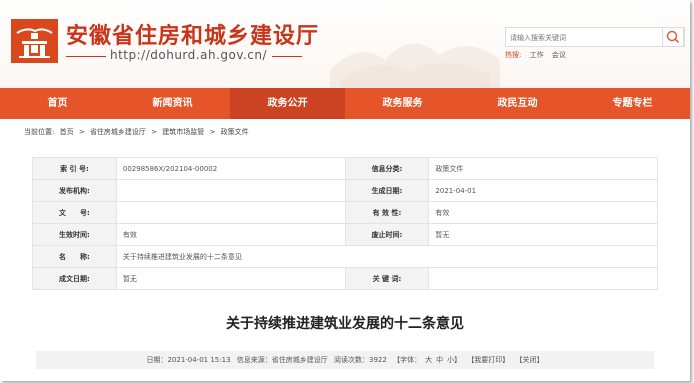 This screenshot has height=383, width=694. I want to click on table-row: 文 号: 有 效 性: 有效, so click(345, 212).